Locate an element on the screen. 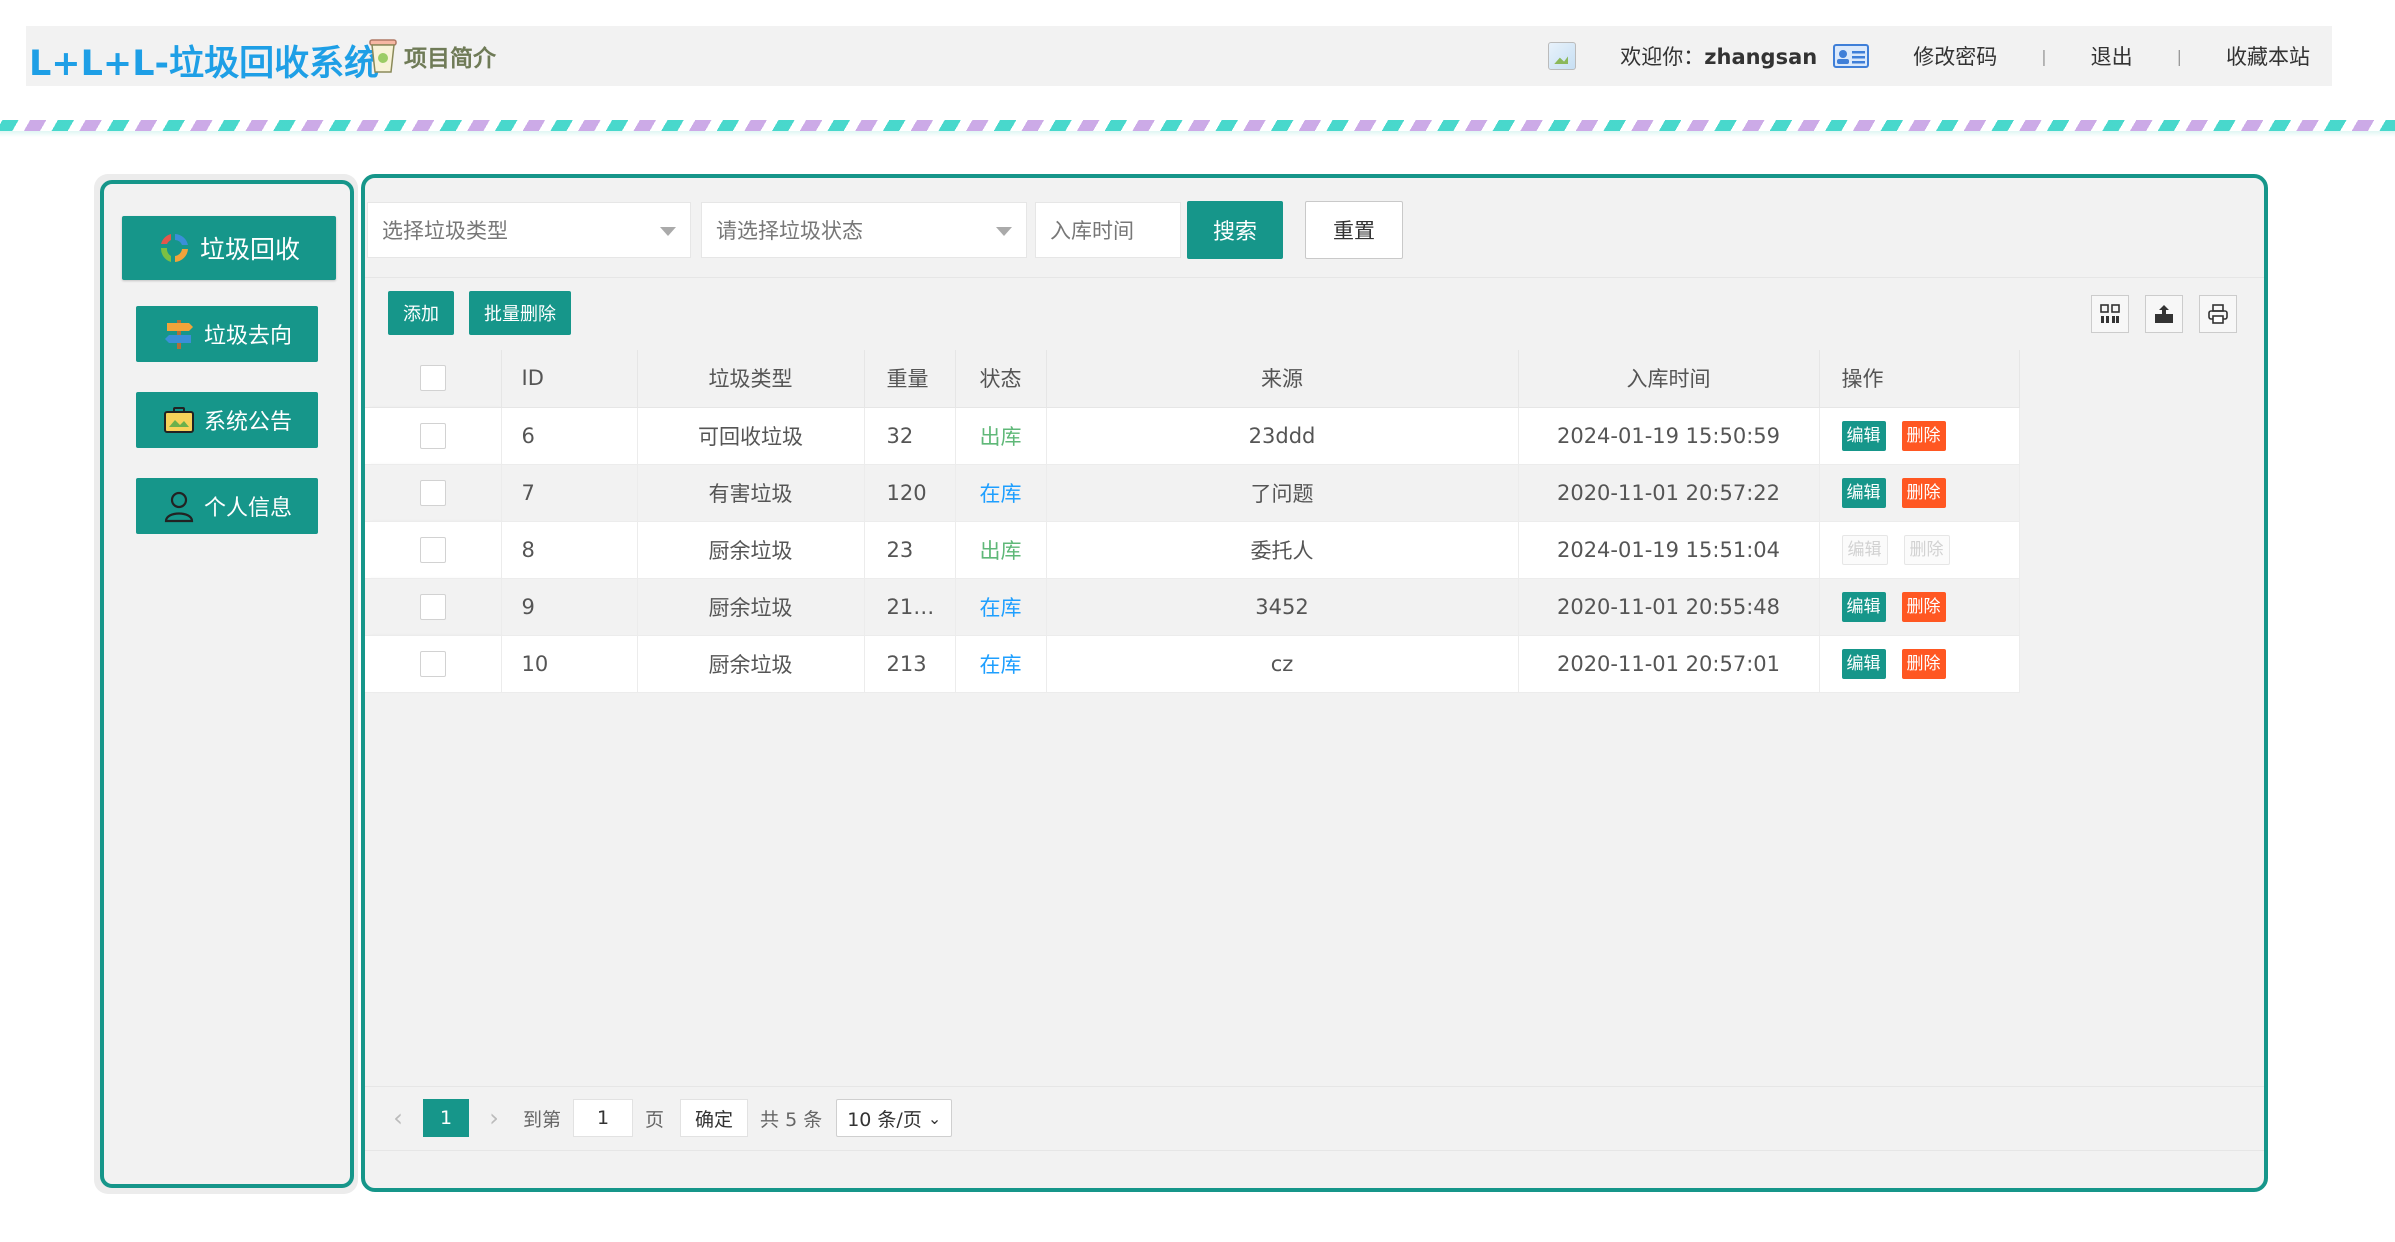  export-button is located at coordinates (2164, 314).